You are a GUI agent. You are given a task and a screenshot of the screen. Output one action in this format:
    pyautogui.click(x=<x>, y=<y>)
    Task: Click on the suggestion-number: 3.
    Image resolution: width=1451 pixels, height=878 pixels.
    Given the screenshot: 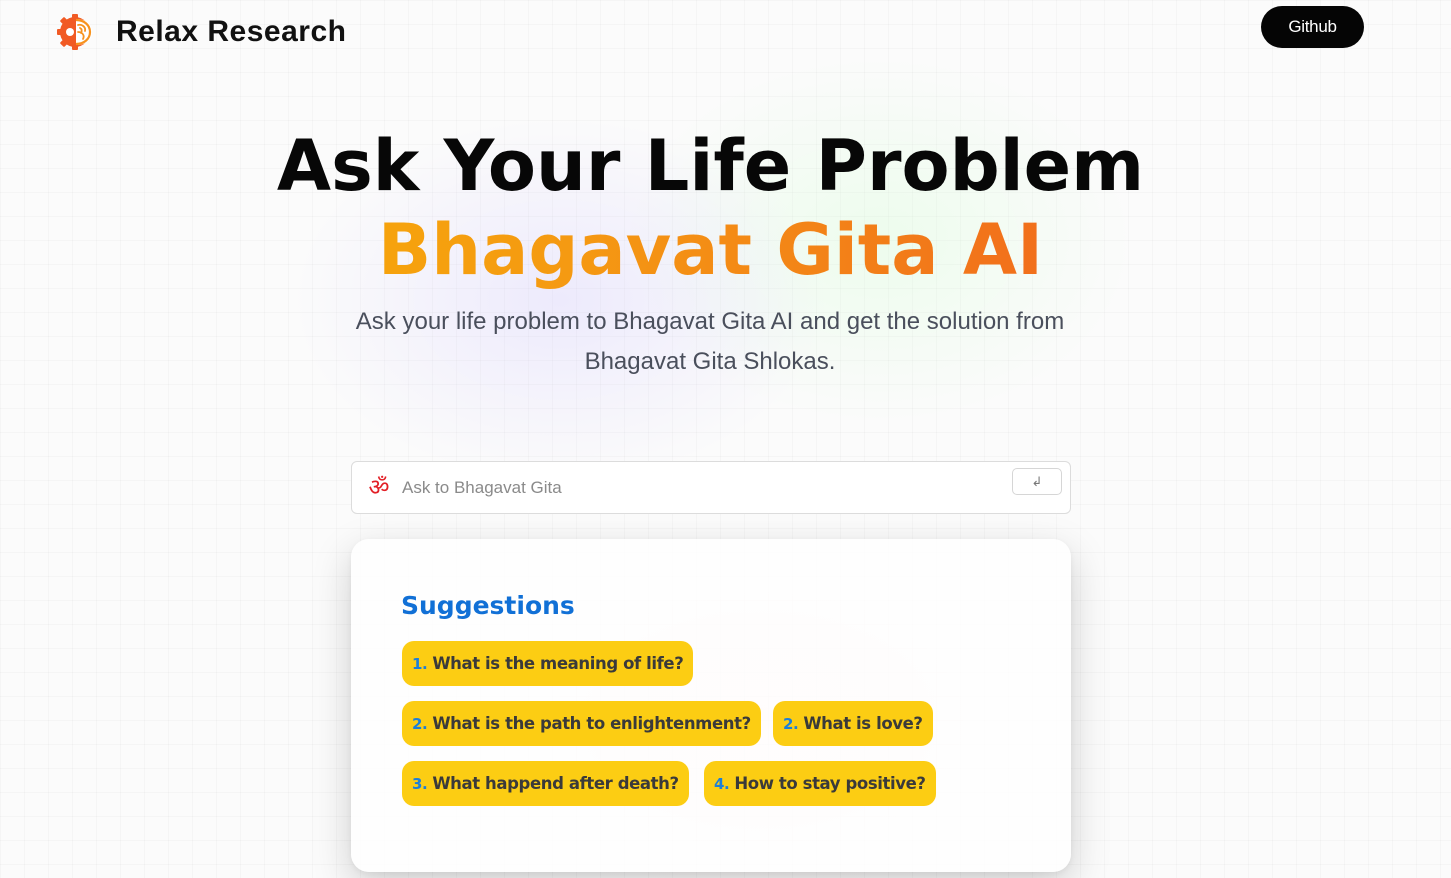 What is the action you would take?
    pyautogui.click(x=420, y=783)
    